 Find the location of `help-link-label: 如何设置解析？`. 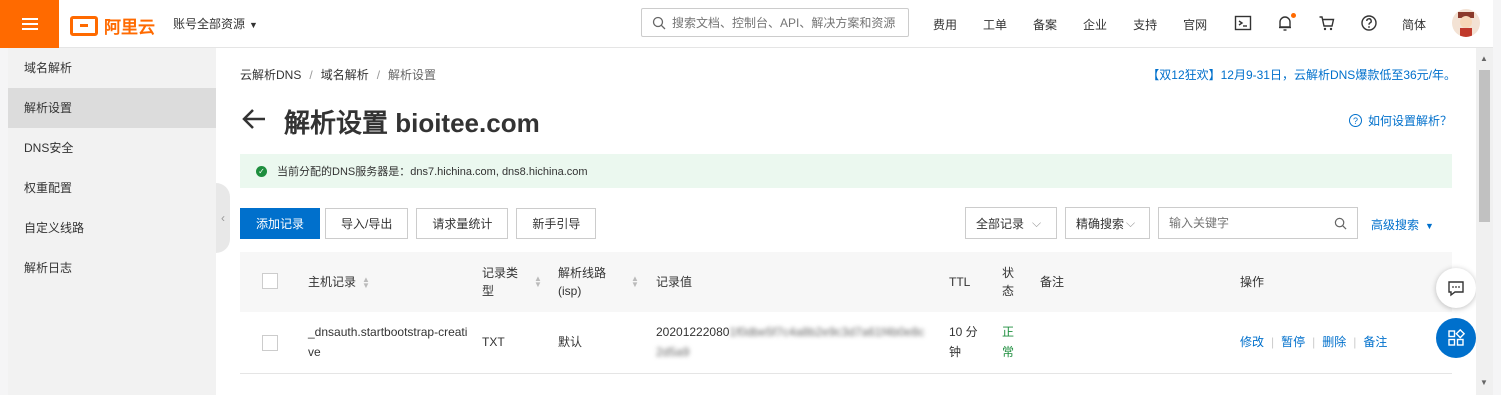

help-link-label: 如何设置解析？ is located at coordinates (1409, 121).